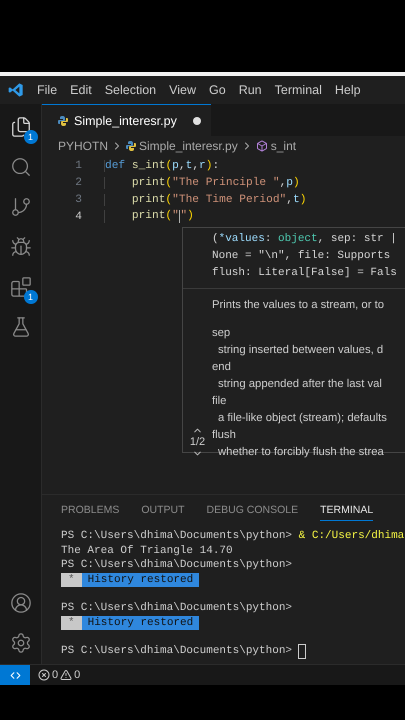  Describe the element at coordinates (300, 384) in the screenshot. I see `param-description: string appended after the last val` at that location.